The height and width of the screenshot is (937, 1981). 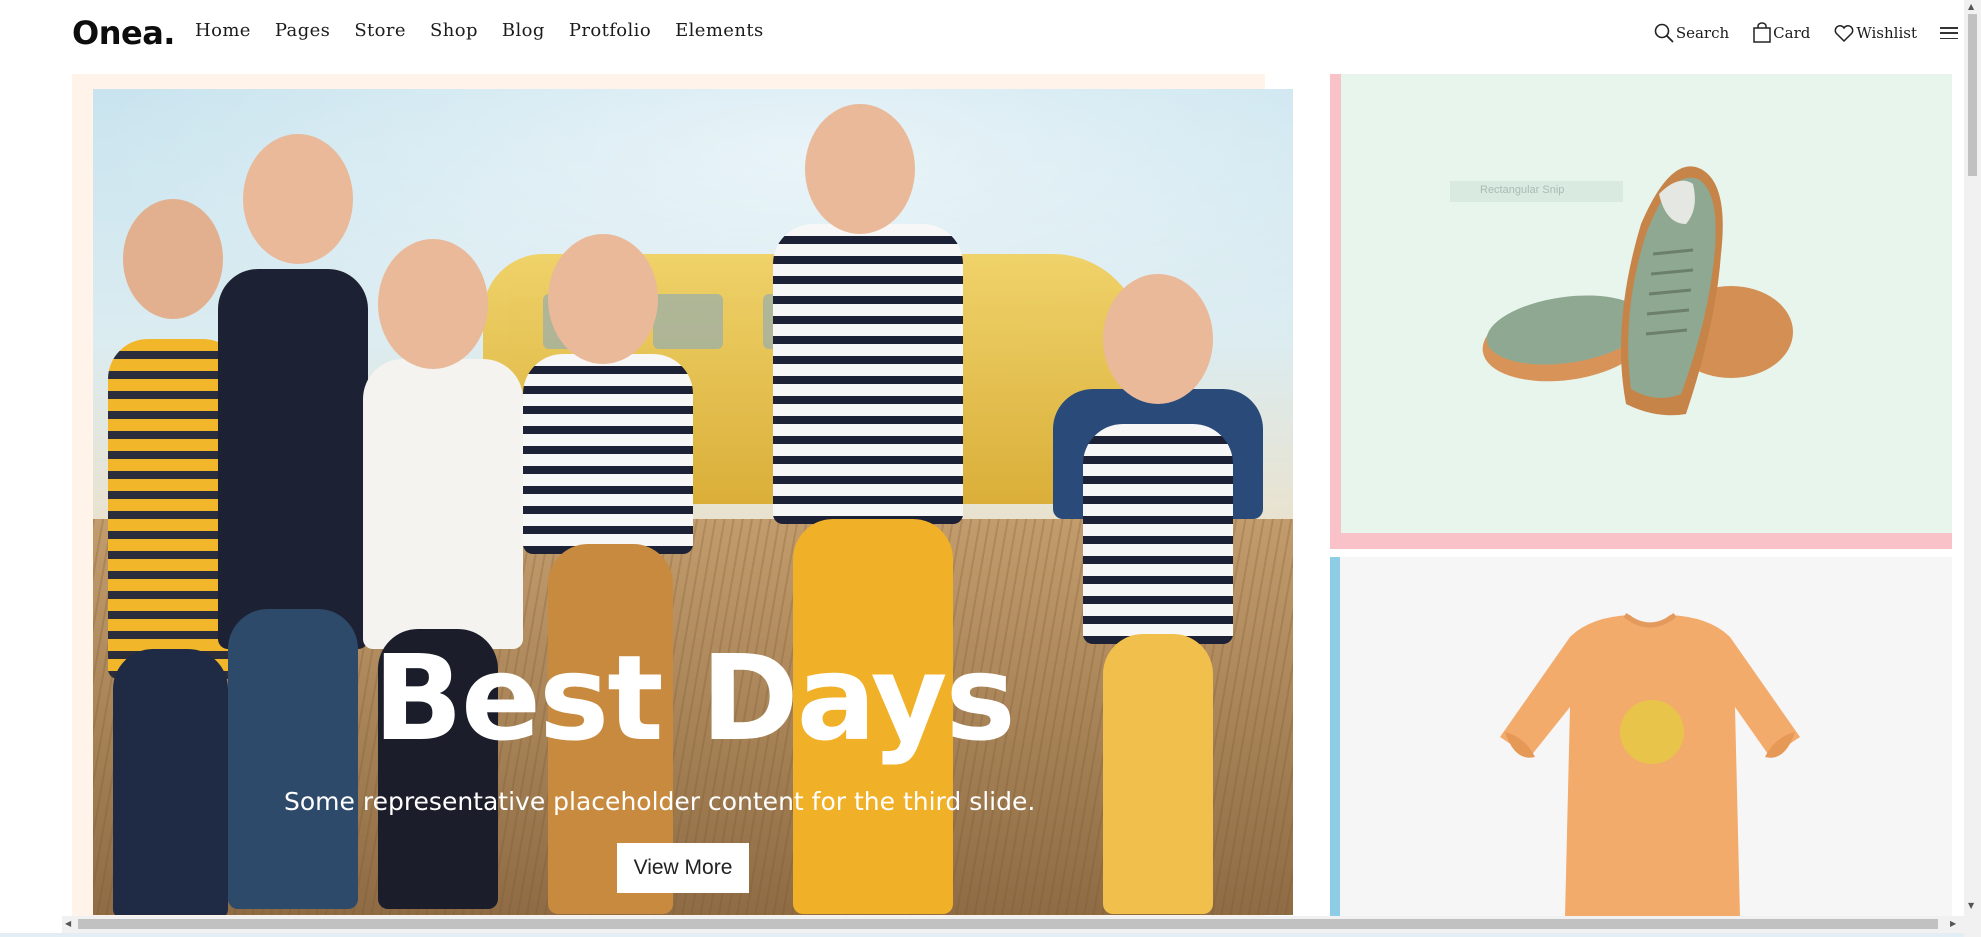 What do you see at coordinates (302, 30) in the screenshot?
I see `nav-pages: Pages` at bounding box center [302, 30].